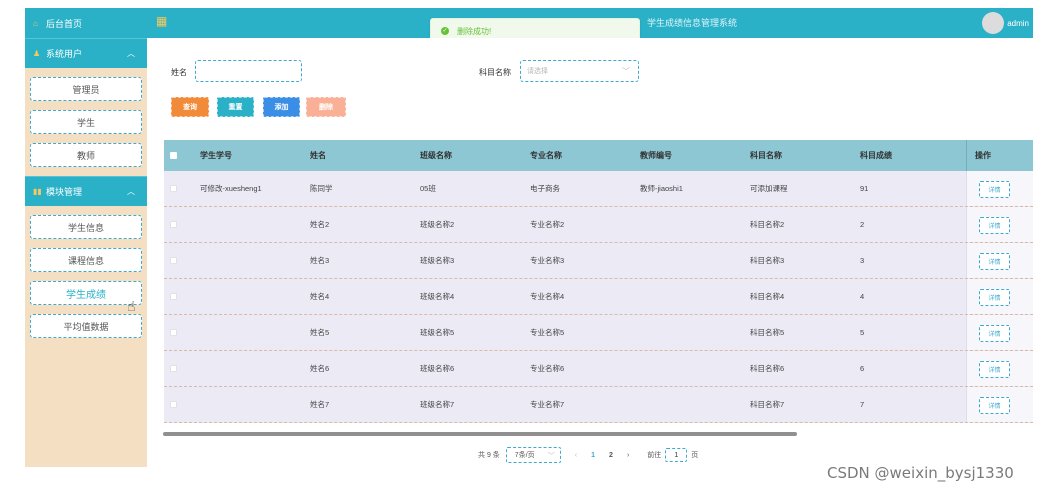 The image size is (1058, 495). I want to click on col-major: 专业名称, so click(546, 155).